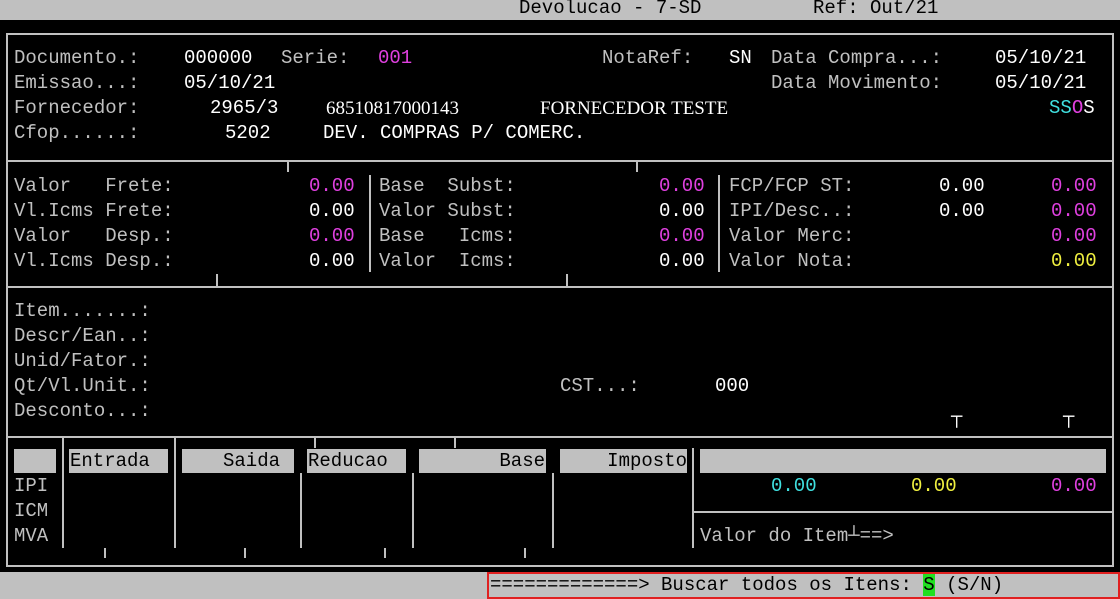 The height and width of the screenshot is (599, 1120). I want to click on emissao-value: 05/10/21, so click(229, 83).